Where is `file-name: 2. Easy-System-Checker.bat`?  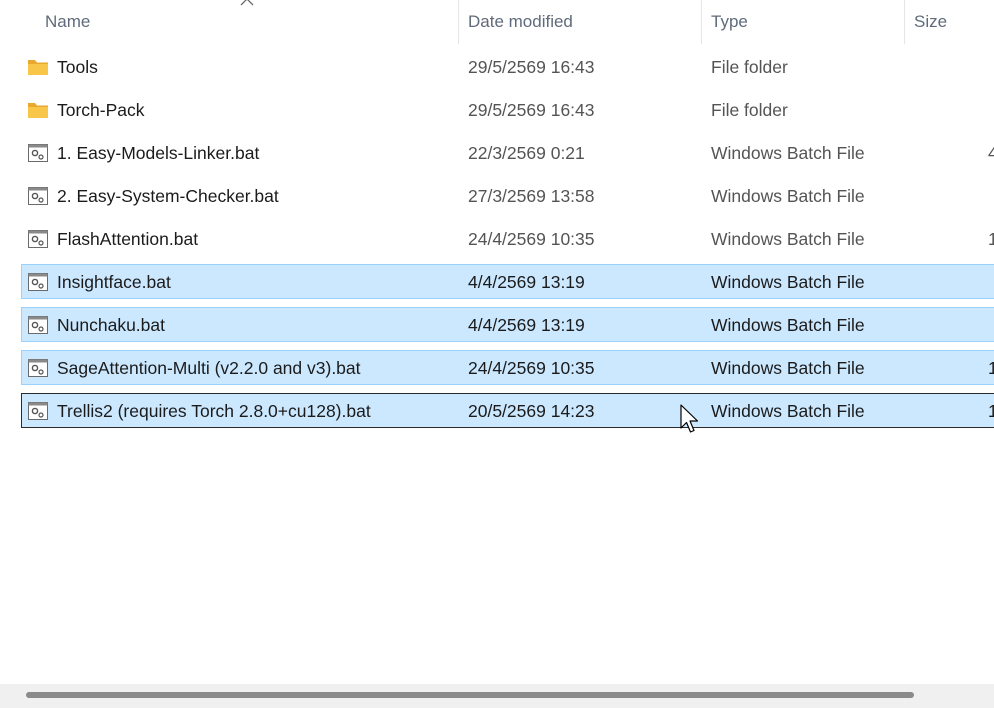 file-name: 2. Easy-System-Checker.bat is located at coordinates (168, 196).